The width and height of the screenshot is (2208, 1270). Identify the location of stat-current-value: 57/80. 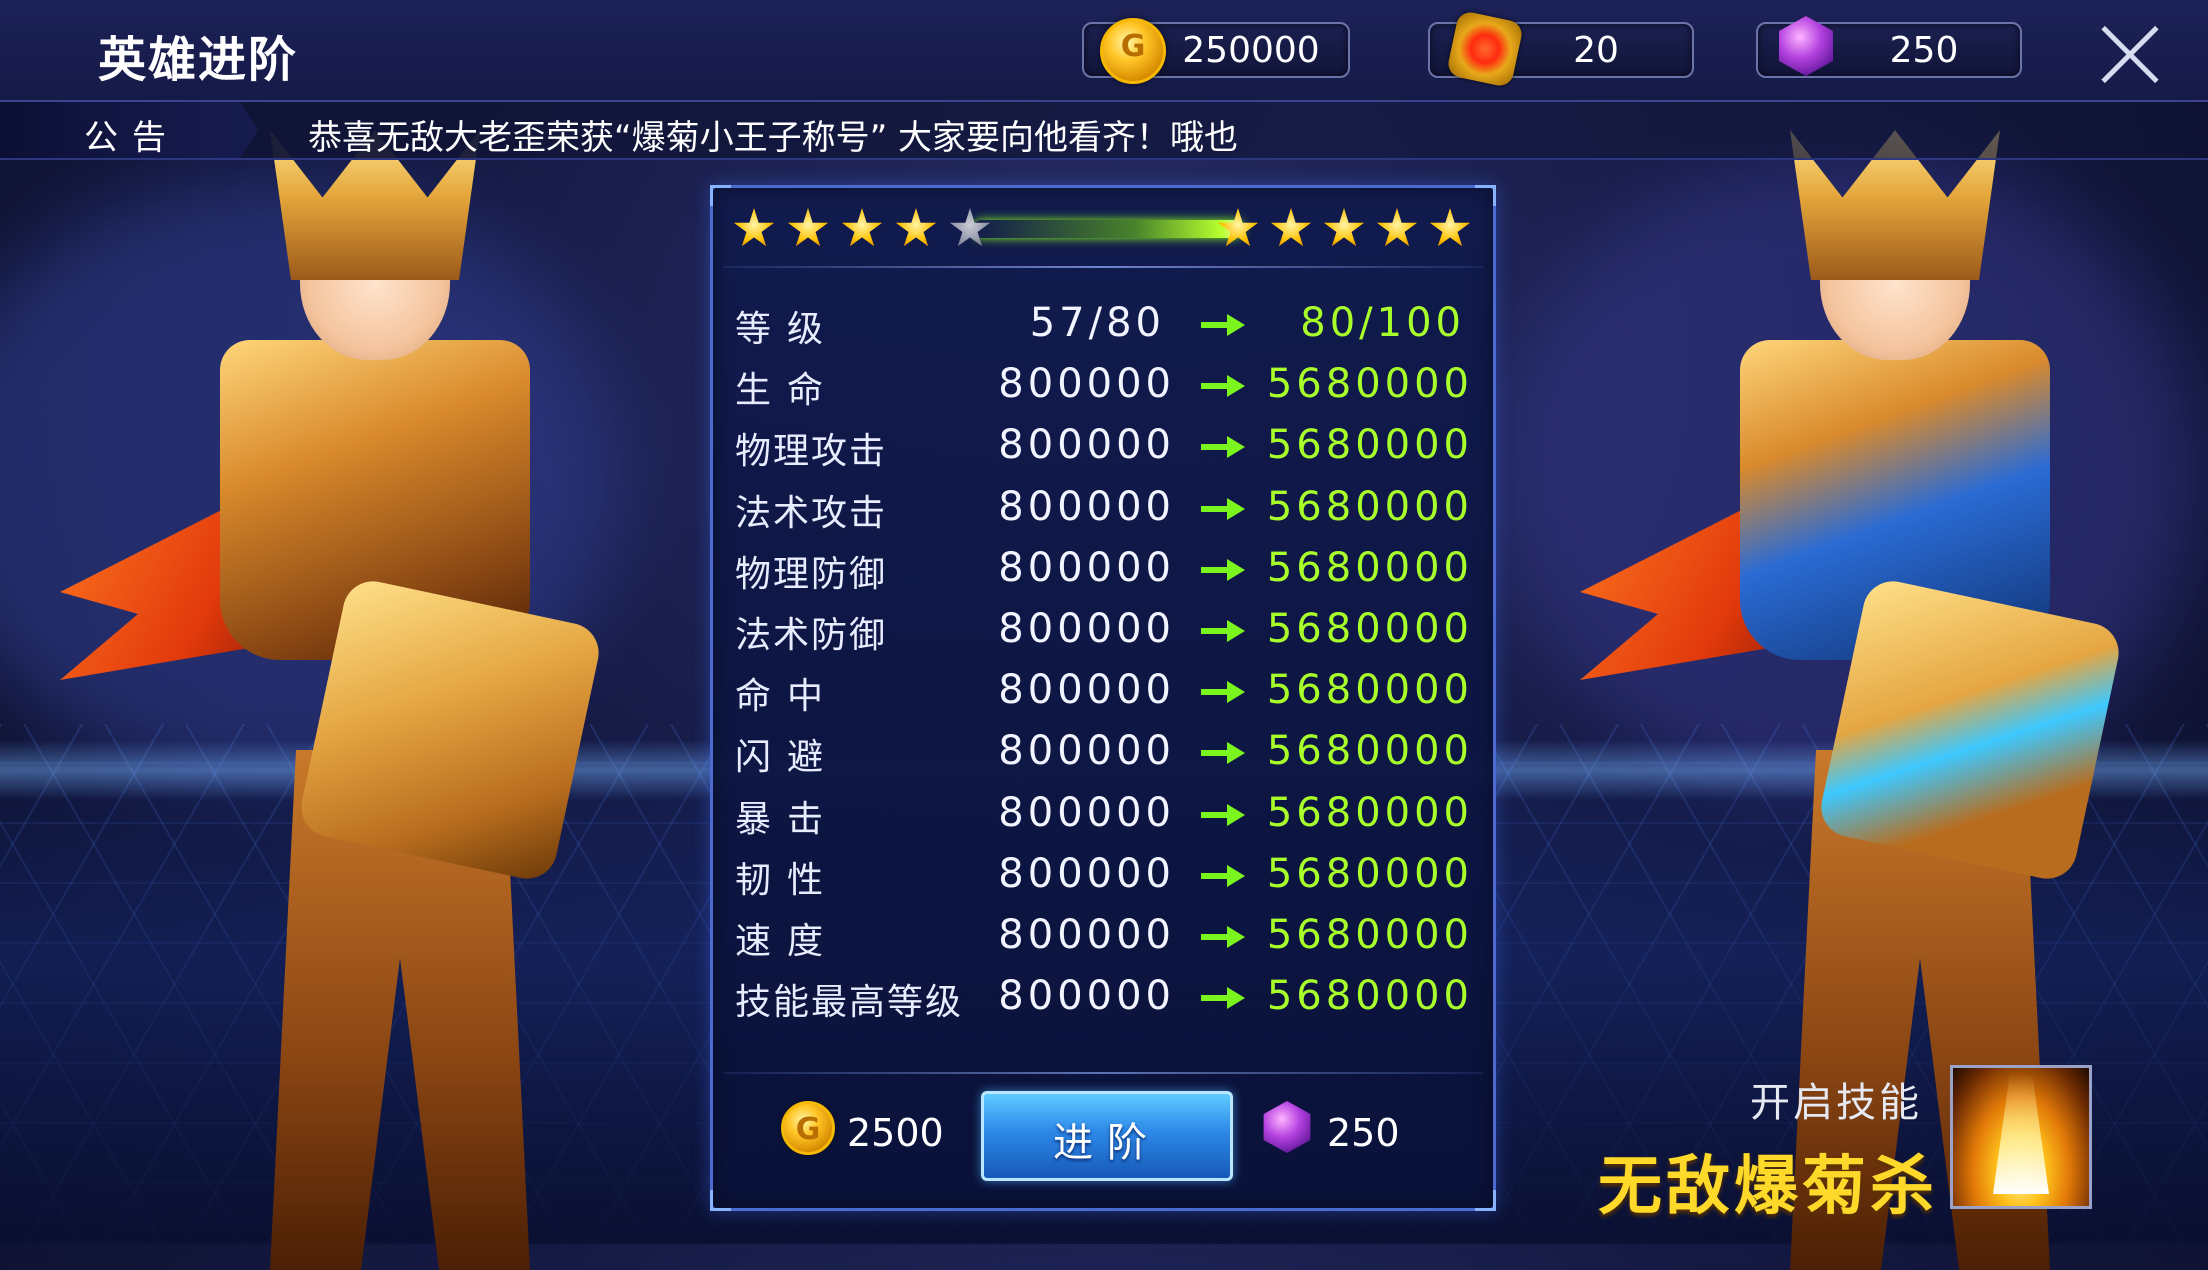
(1097, 323).